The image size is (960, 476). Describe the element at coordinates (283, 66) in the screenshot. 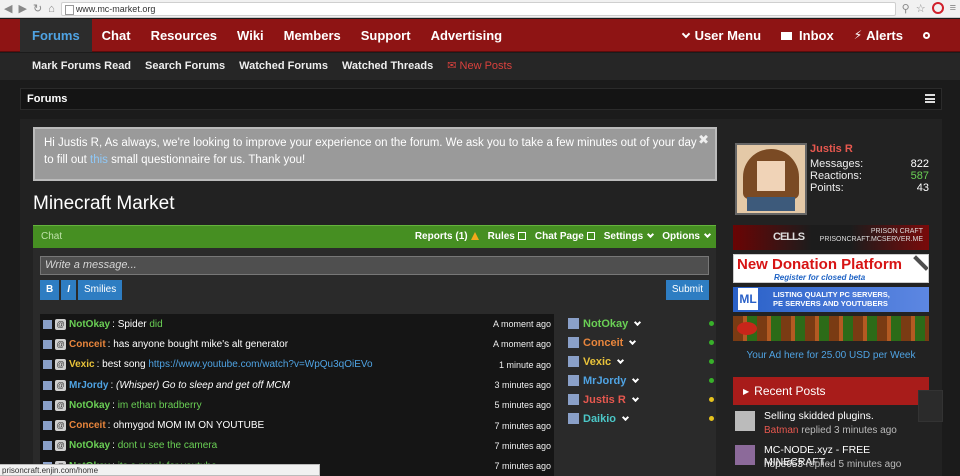

I see `watched-forums-link: Watched Forums` at that location.